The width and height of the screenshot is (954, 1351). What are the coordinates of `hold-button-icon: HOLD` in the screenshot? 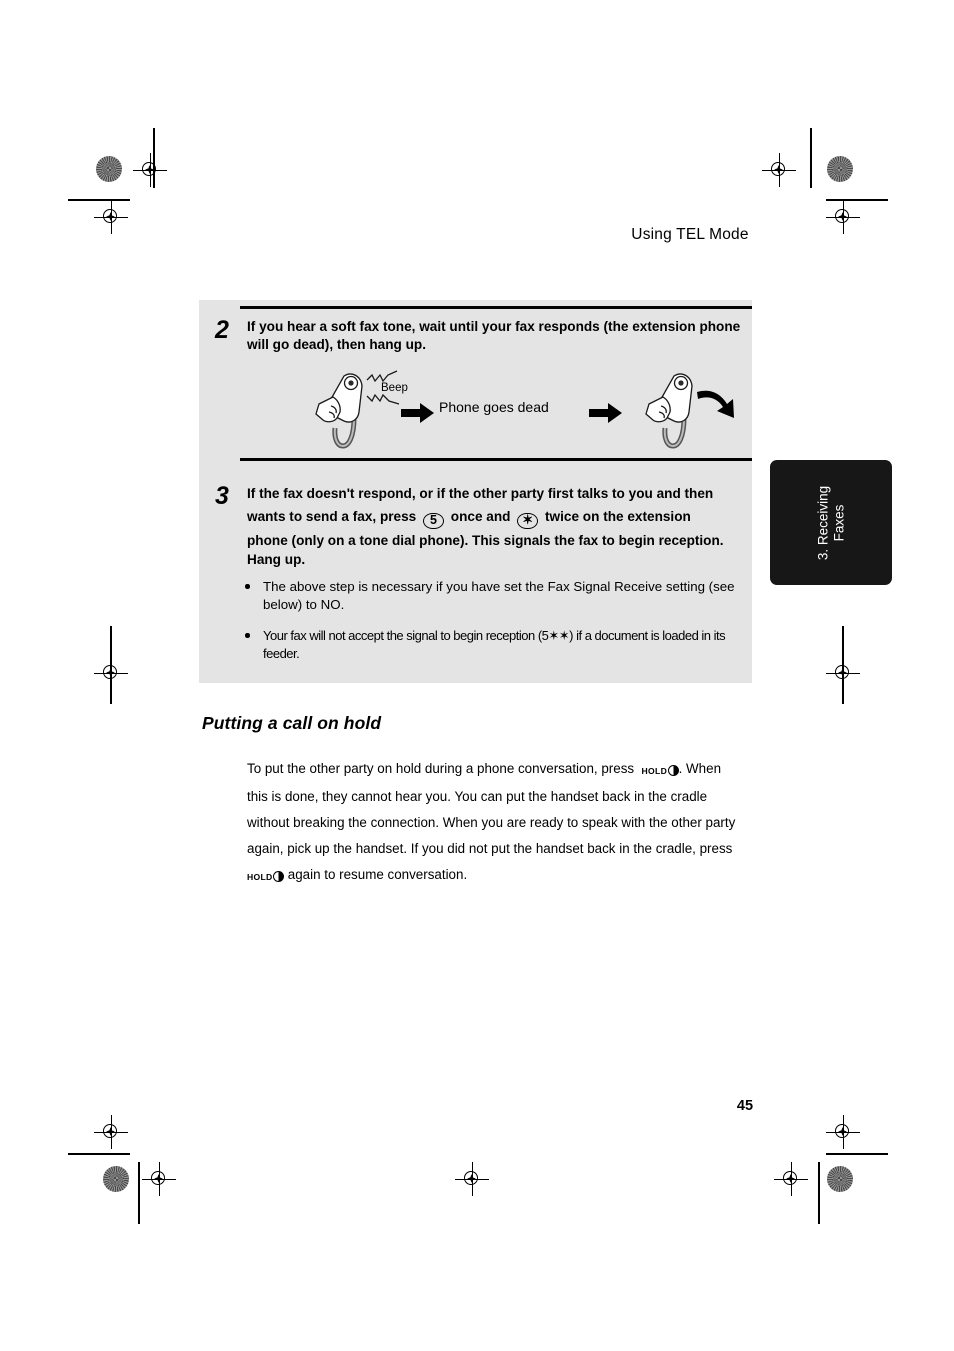 It's located at (660, 770).